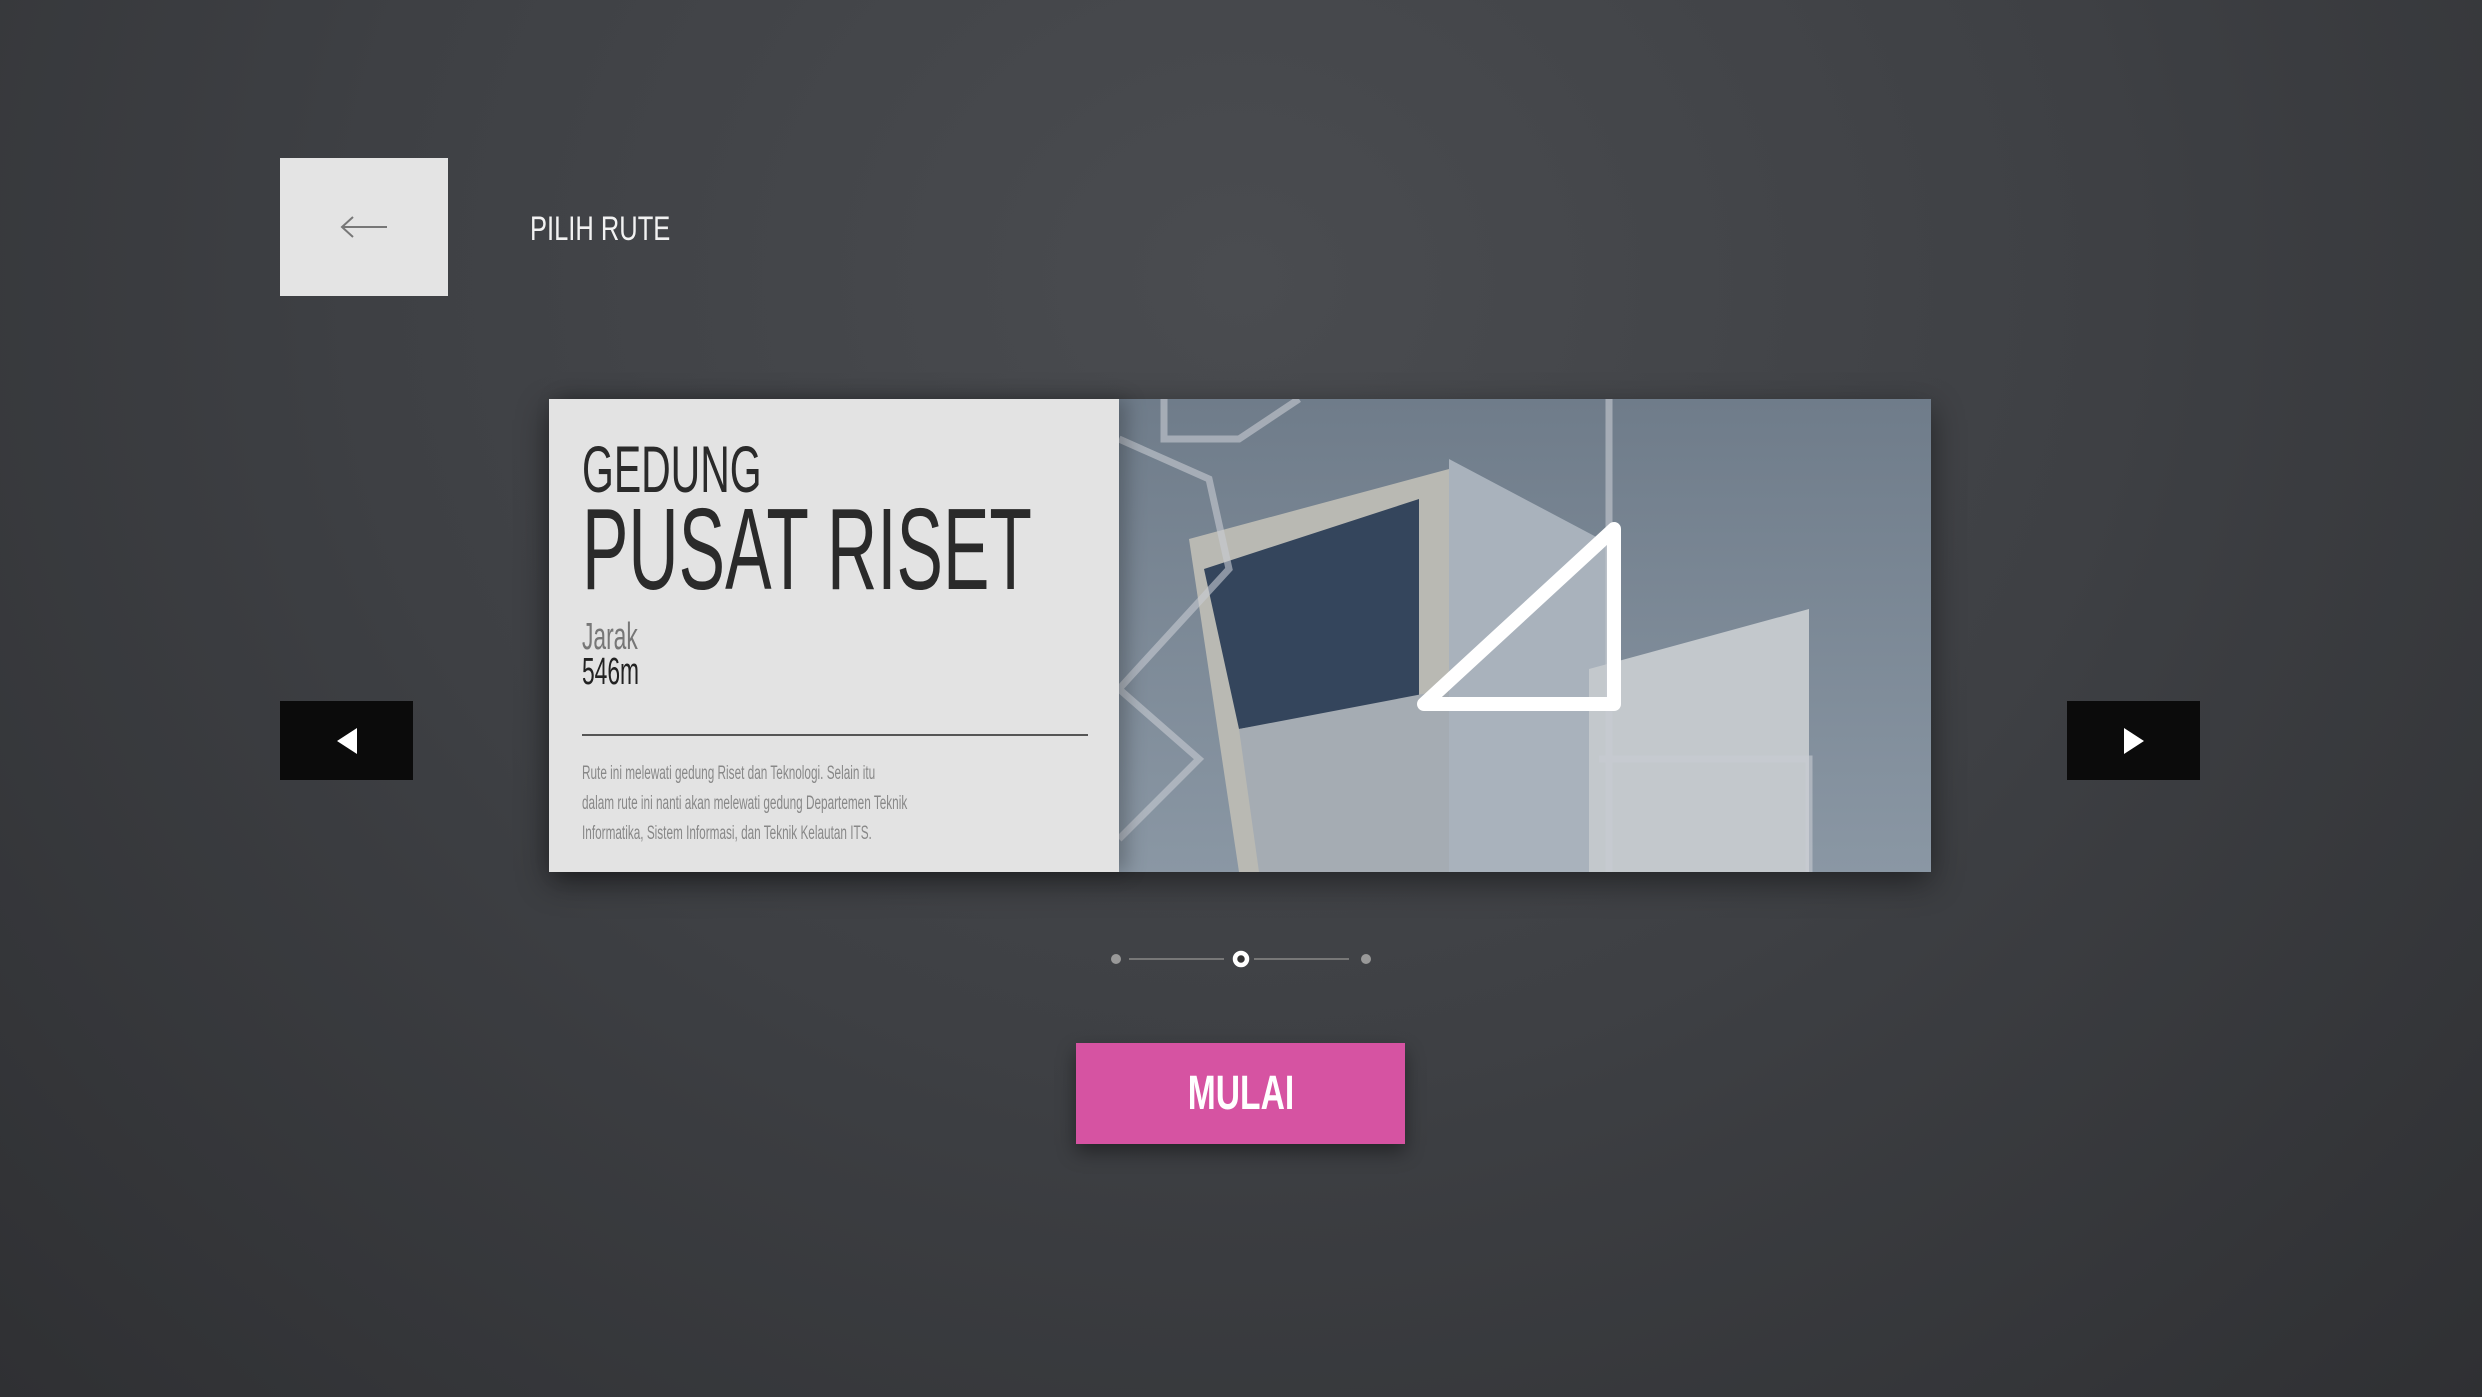 Image resolution: width=2482 pixels, height=1397 pixels. I want to click on page-title: PILIH RUTE, so click(623, 229).